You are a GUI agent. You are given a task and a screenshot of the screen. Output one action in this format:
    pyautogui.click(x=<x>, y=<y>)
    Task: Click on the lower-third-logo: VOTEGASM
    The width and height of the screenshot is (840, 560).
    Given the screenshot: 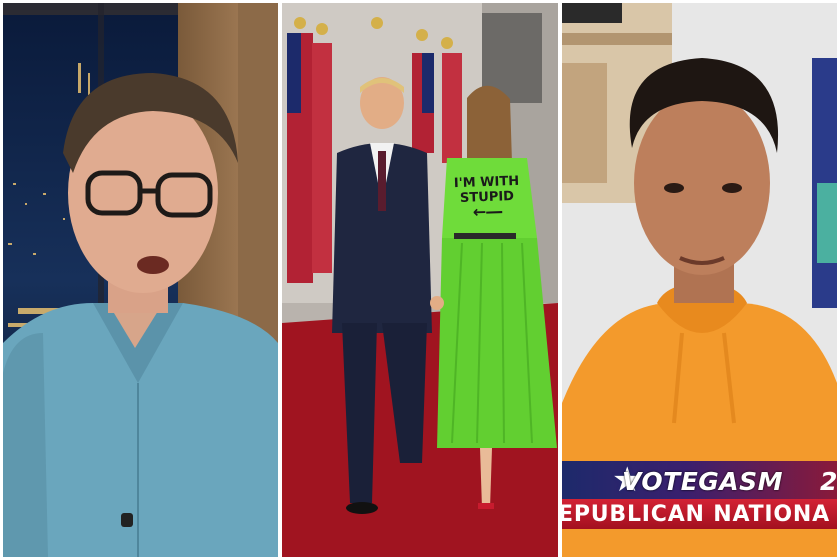 What is the action you would take?
    pyautogui.click(x=703, y=481)
    